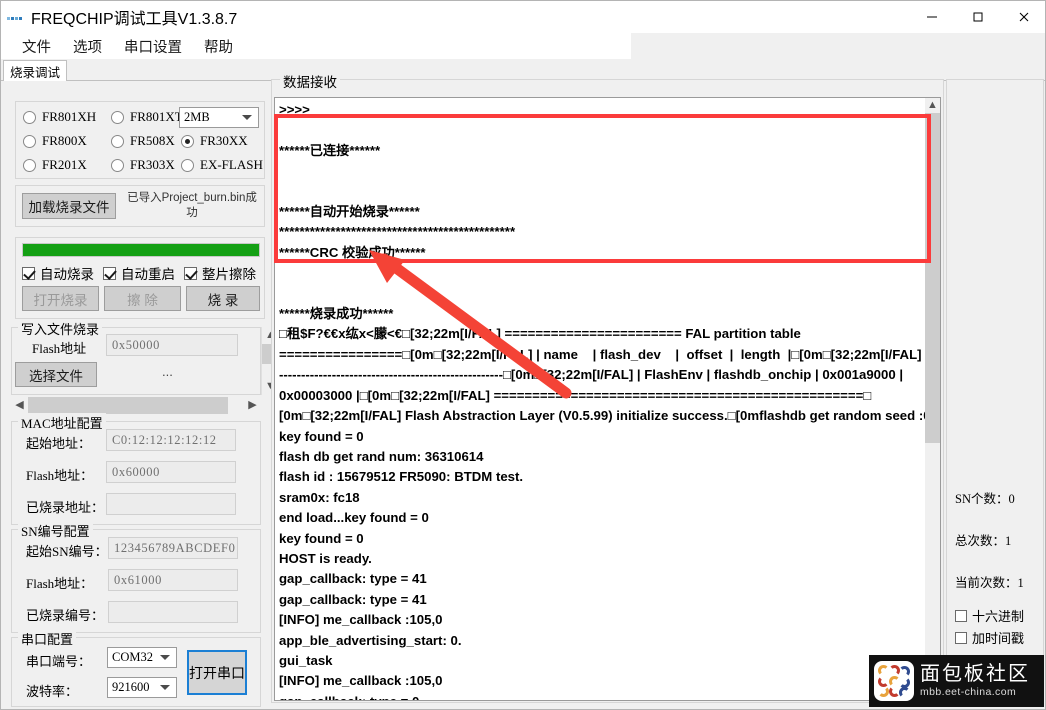 The height and width of the screenshot is (710, 1046). I want to click on sn-start-input: 123456789ABCDEF0, so click(173, 548).